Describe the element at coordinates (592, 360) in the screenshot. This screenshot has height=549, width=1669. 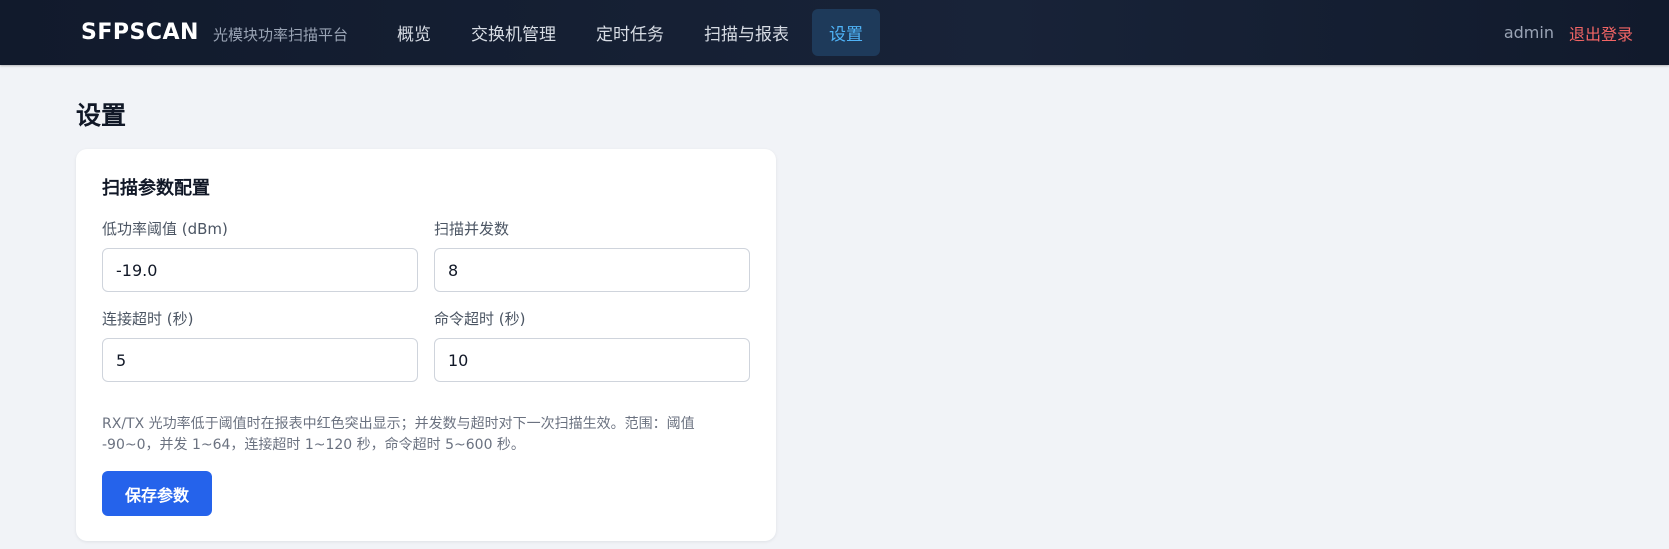
I see `command-timeout-input: 10` at that location.